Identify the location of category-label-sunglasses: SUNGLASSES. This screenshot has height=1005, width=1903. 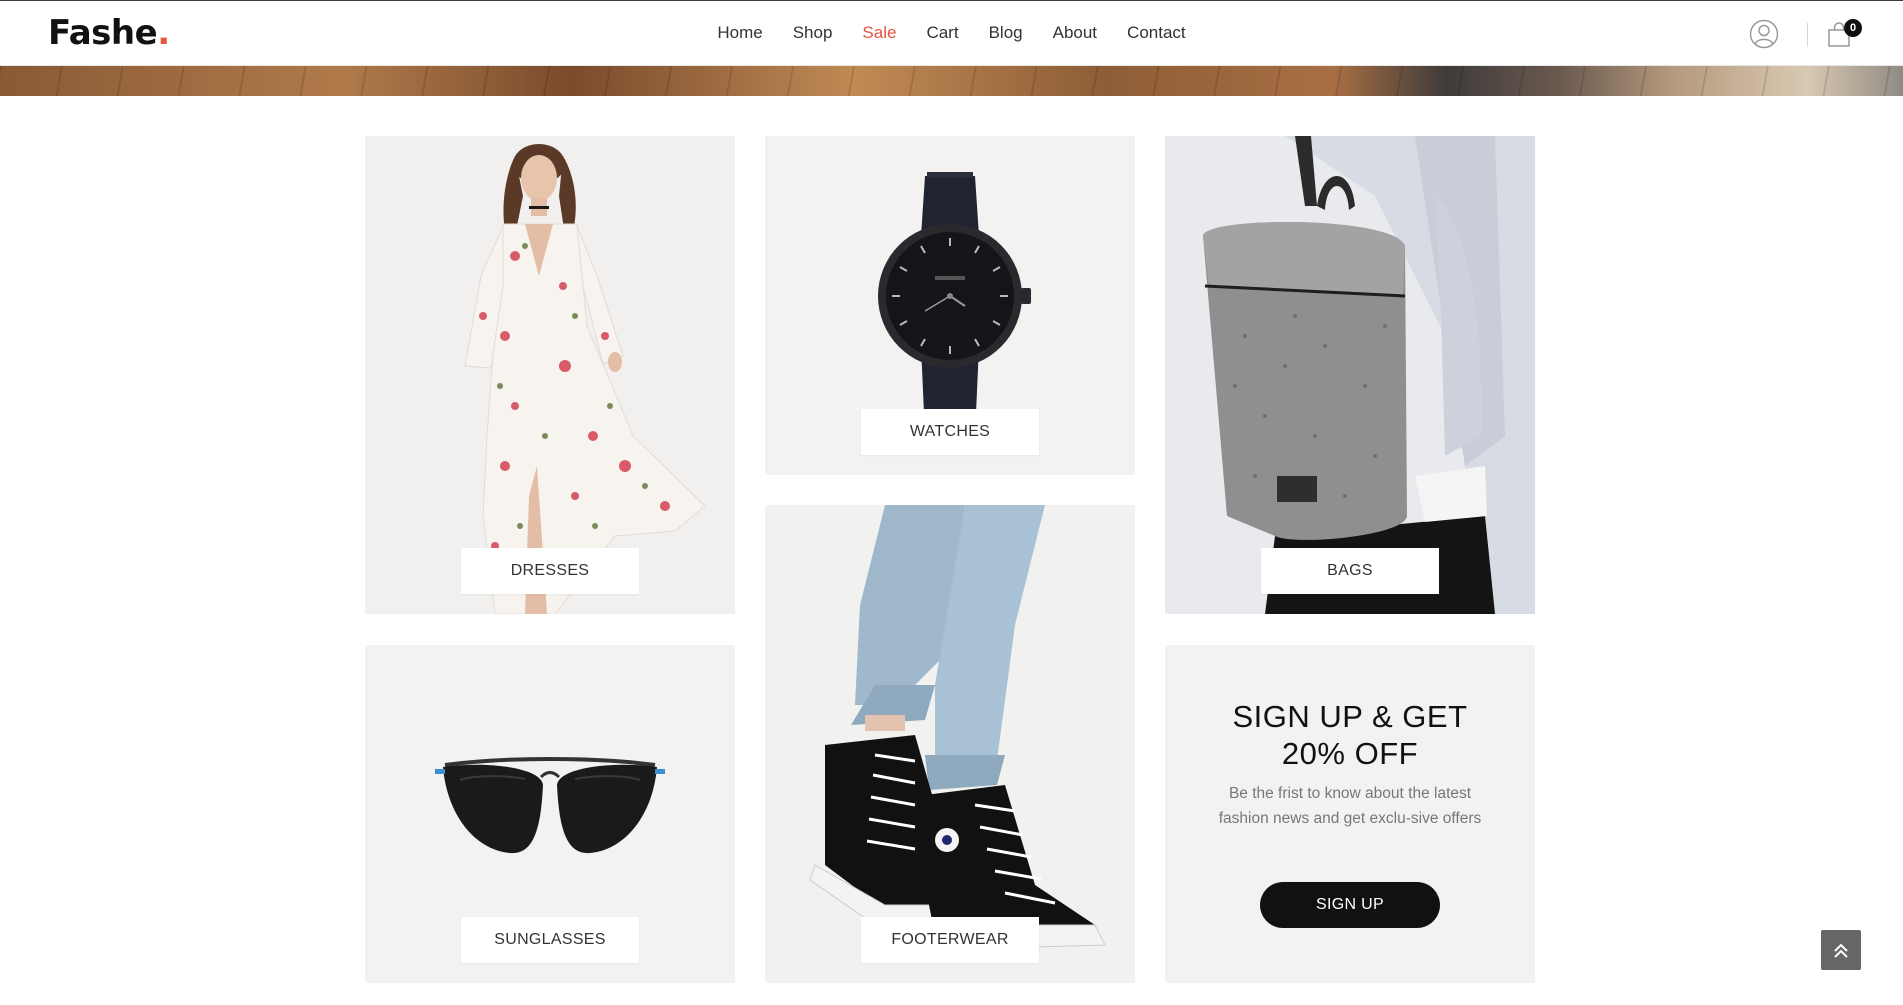
(550, 940).